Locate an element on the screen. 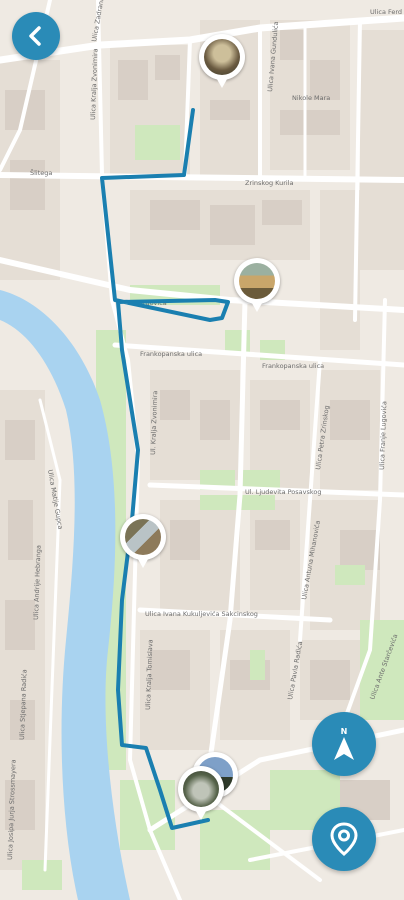 Image resolution: width=404 pixels, height=900 pixels. street-label: Ul. Ljudevita Posavskog is located at coordinates (283, 492).